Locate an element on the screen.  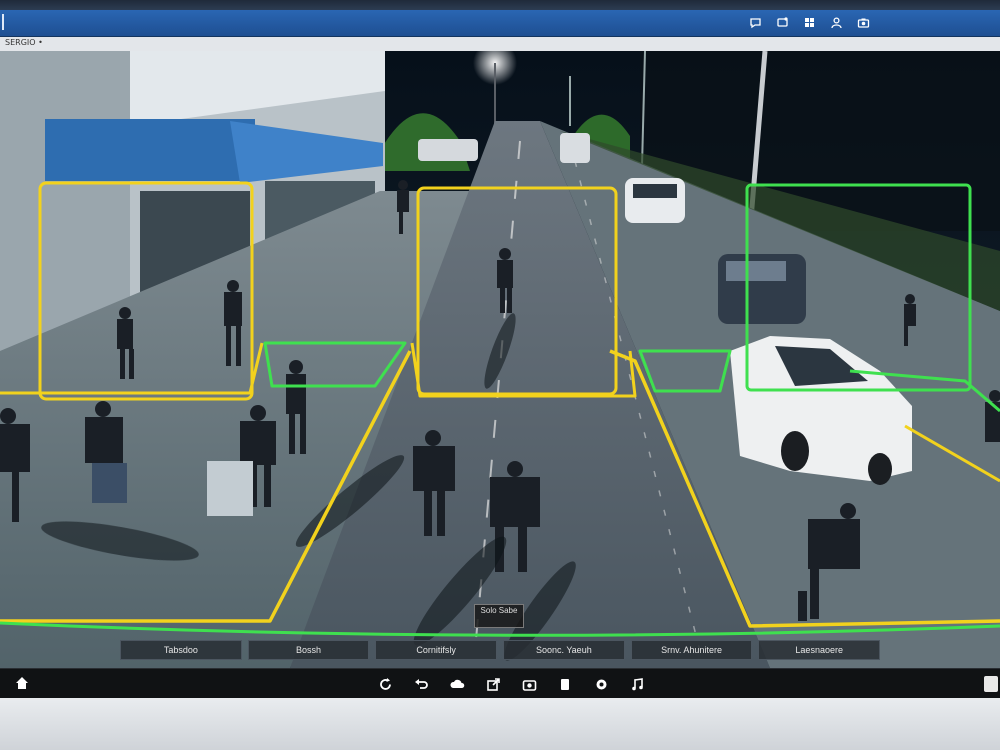
grid-icon is located at coordinates (809, 22).